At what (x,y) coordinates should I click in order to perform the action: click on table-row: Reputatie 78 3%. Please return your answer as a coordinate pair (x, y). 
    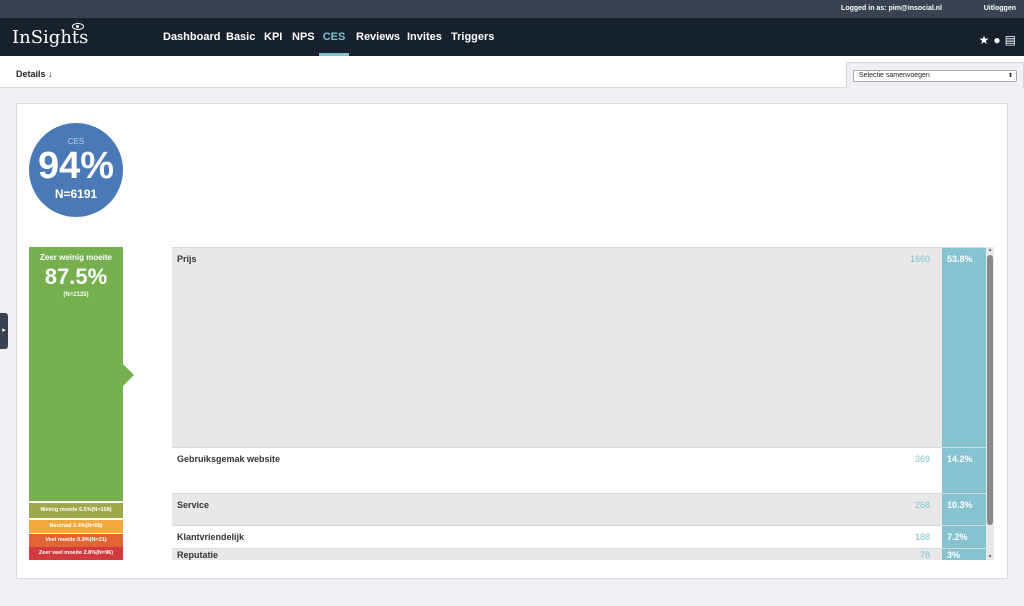
    Looking at the image, I should click on (579, 554).